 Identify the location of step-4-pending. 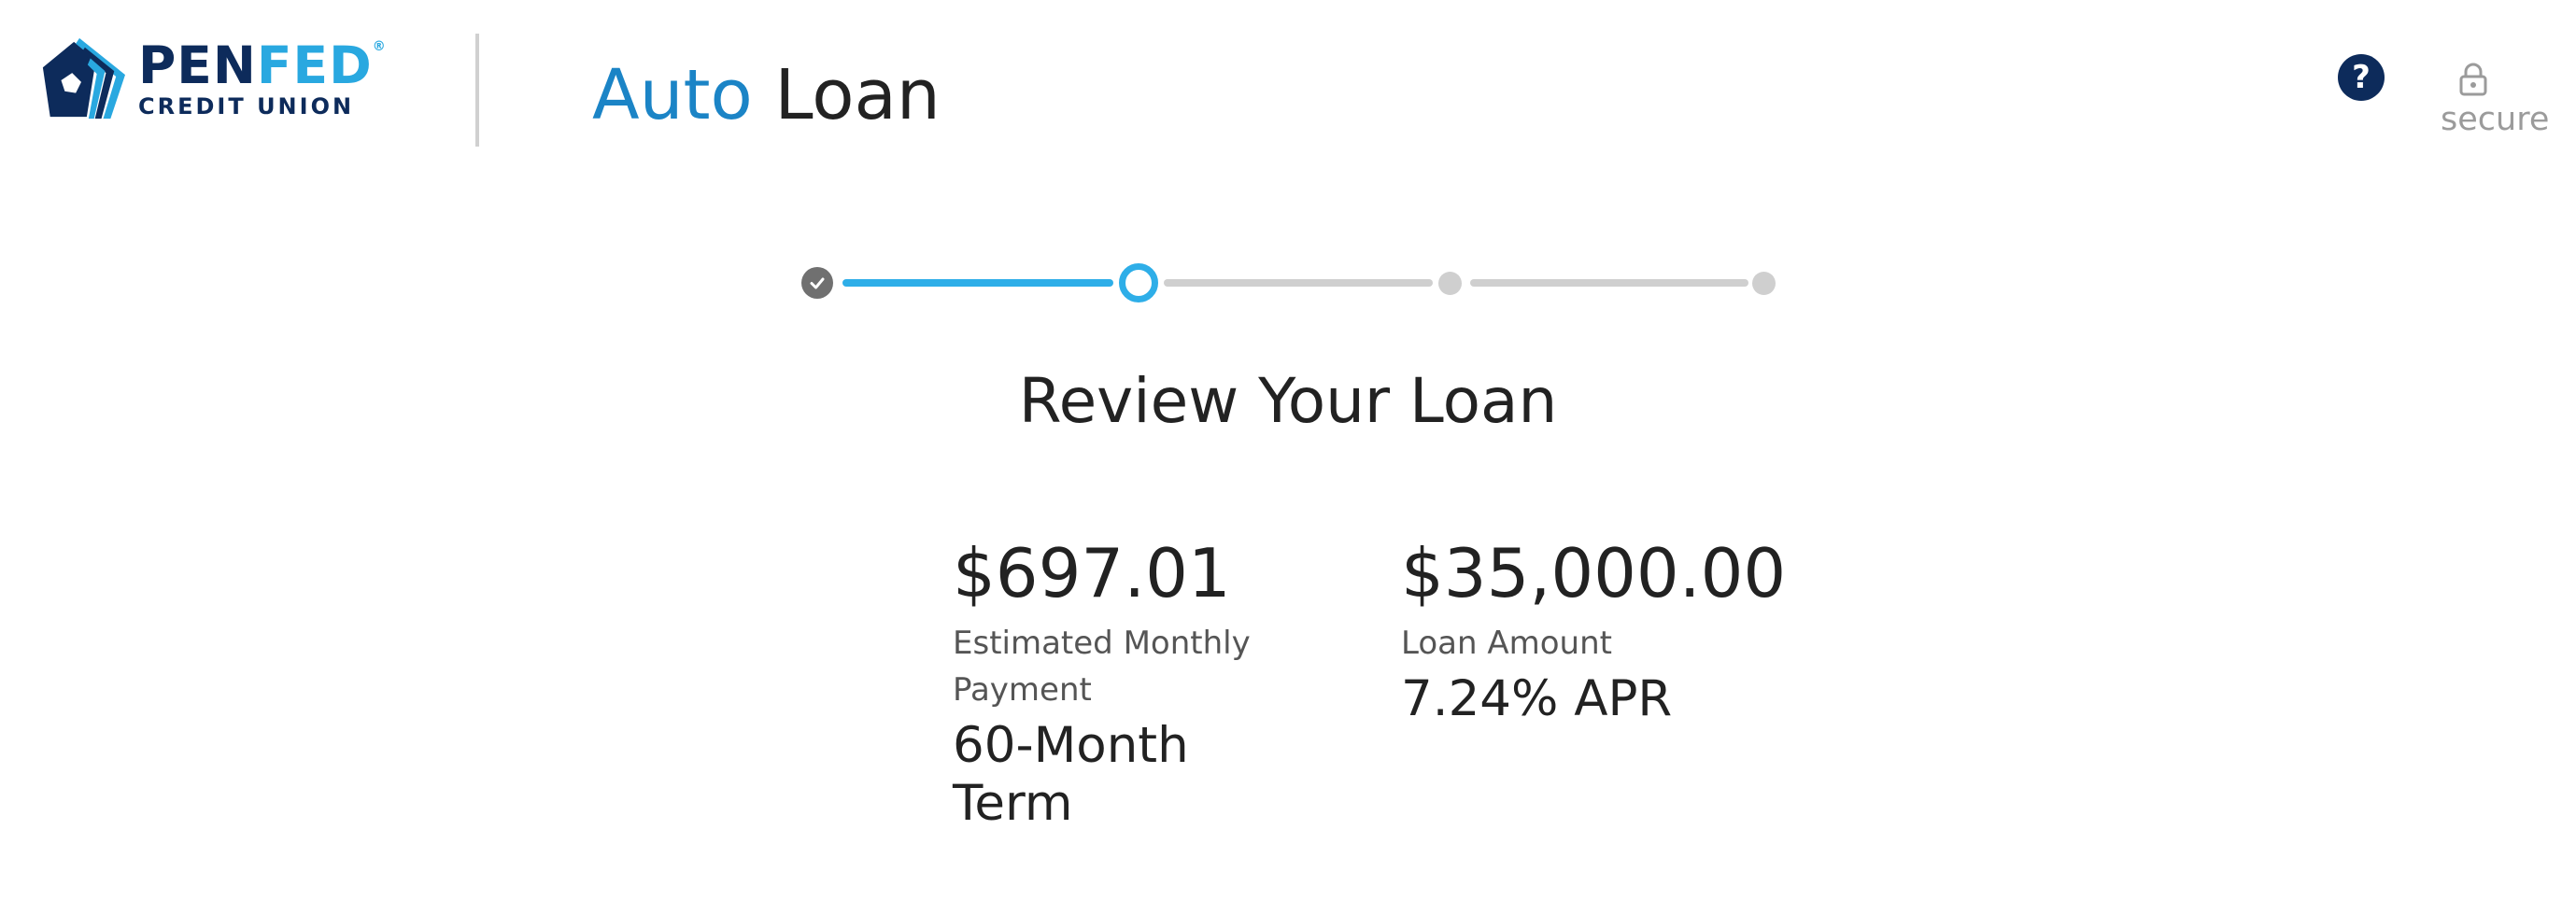
(1764, 283).